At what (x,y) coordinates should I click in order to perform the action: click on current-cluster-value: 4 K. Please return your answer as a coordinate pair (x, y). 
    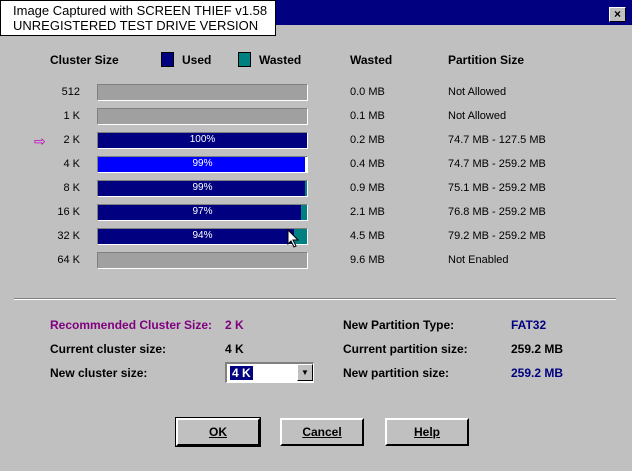
    Looking at the image, I should click on (234, 349).